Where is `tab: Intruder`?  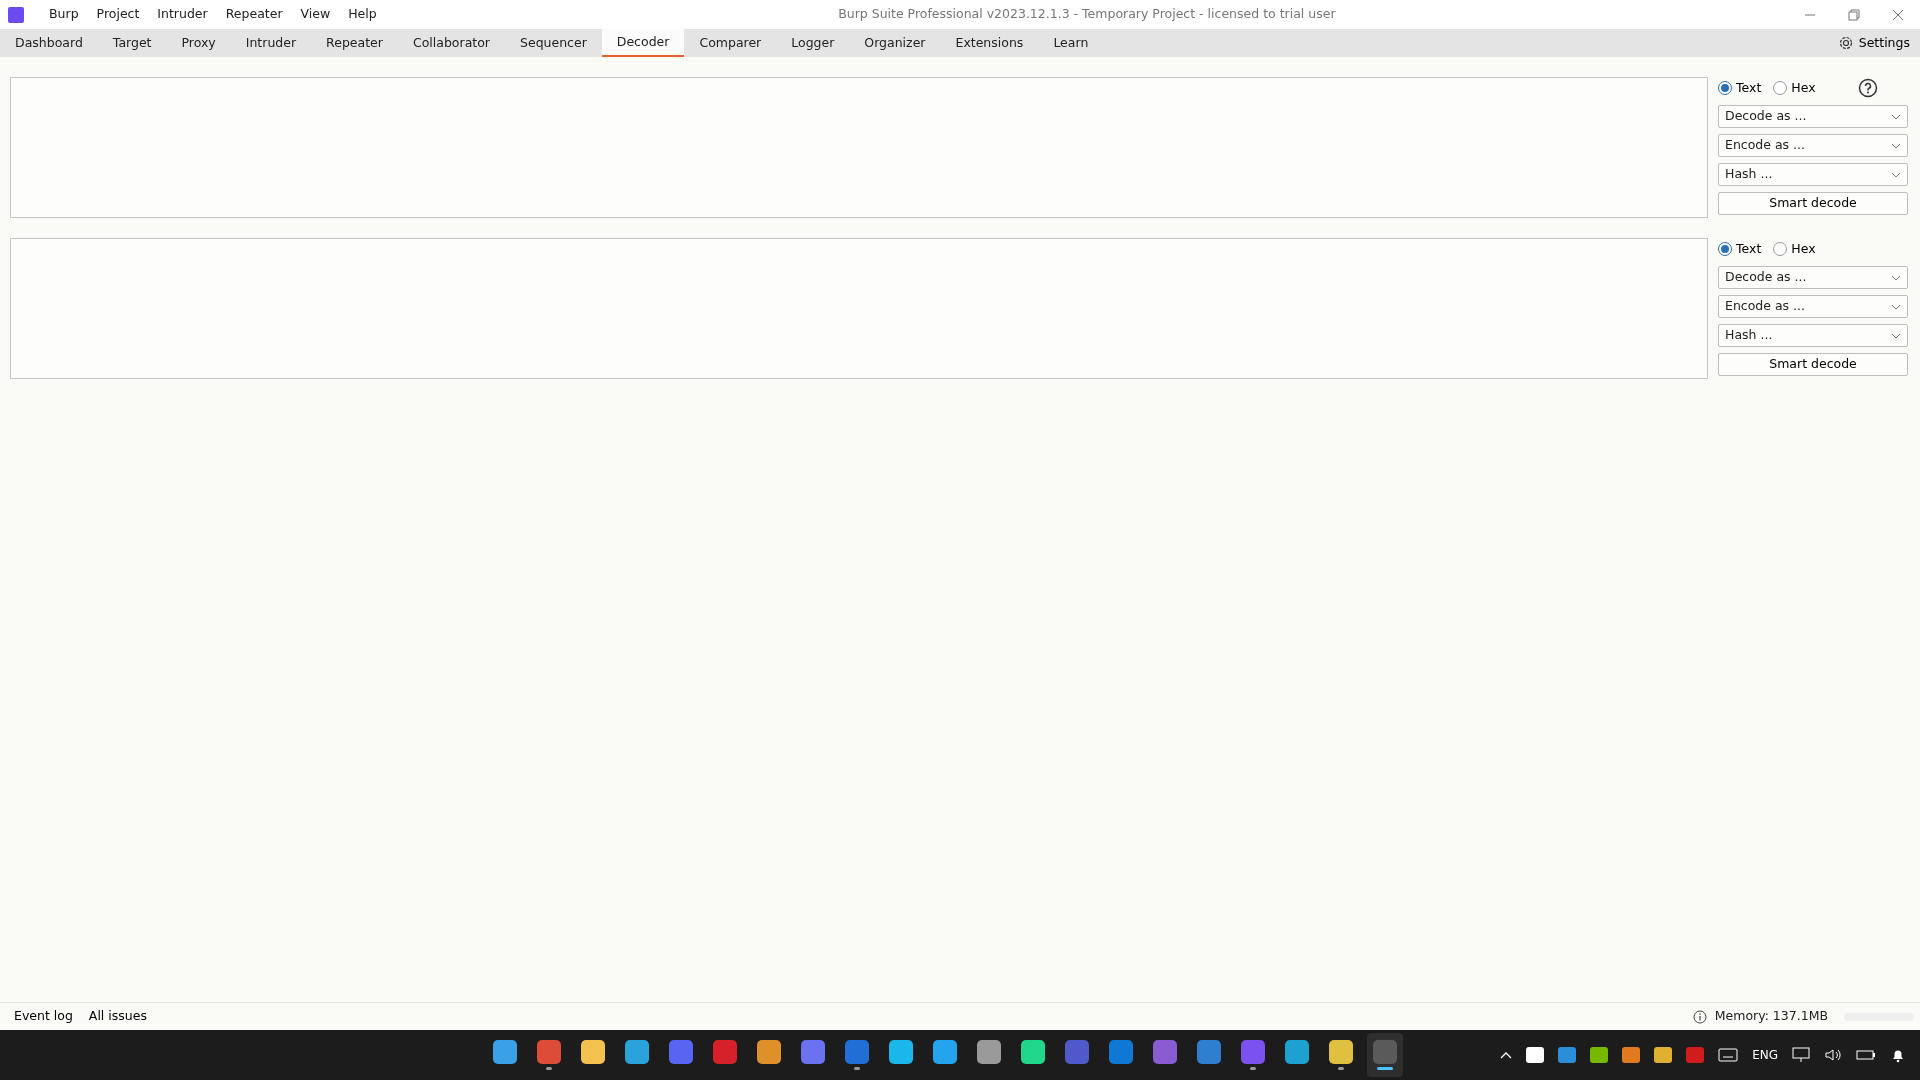
tab: Intruder is located at coordinates (271, 43).